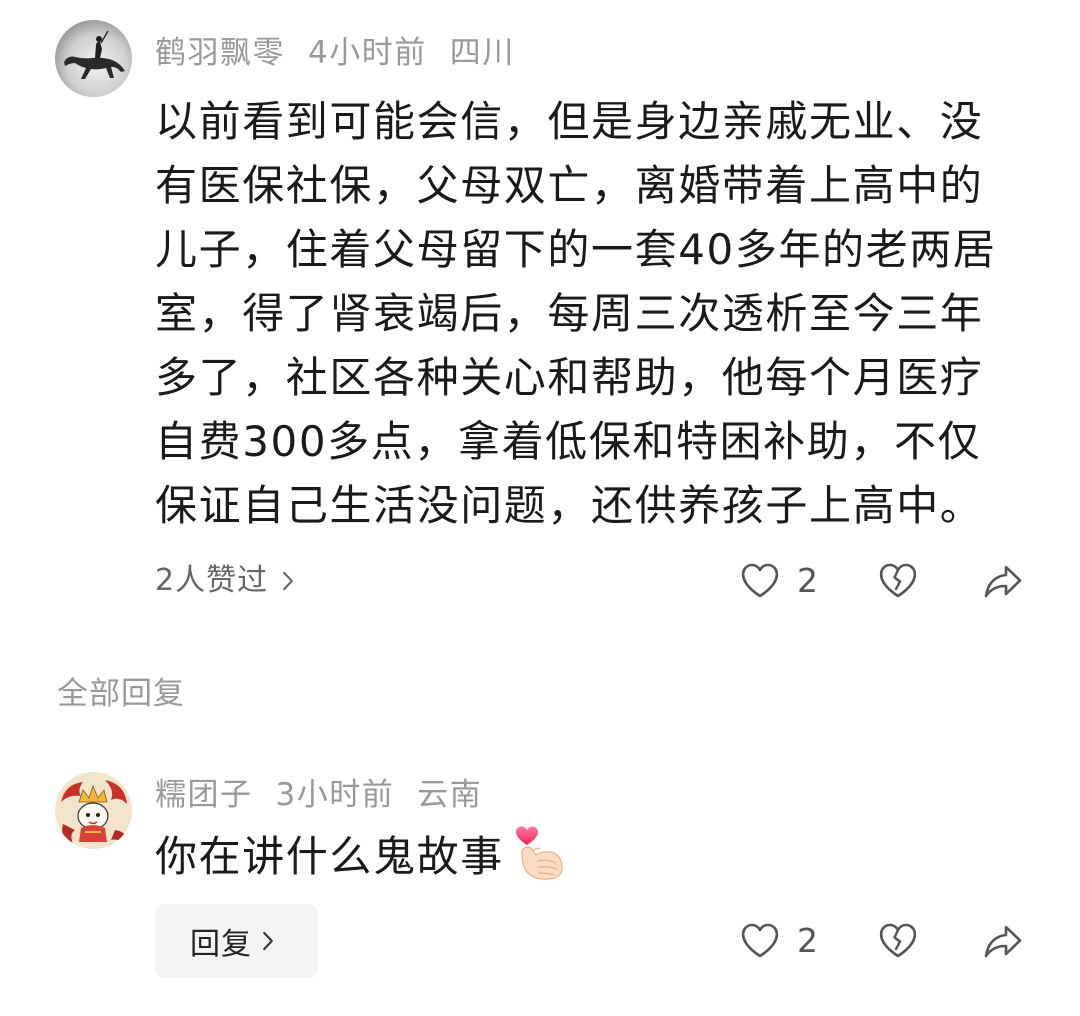 This screenshot has height=1016, width=1080. I want to click on reply-body: 你在讲什么鬼故事, so click(359, 853).